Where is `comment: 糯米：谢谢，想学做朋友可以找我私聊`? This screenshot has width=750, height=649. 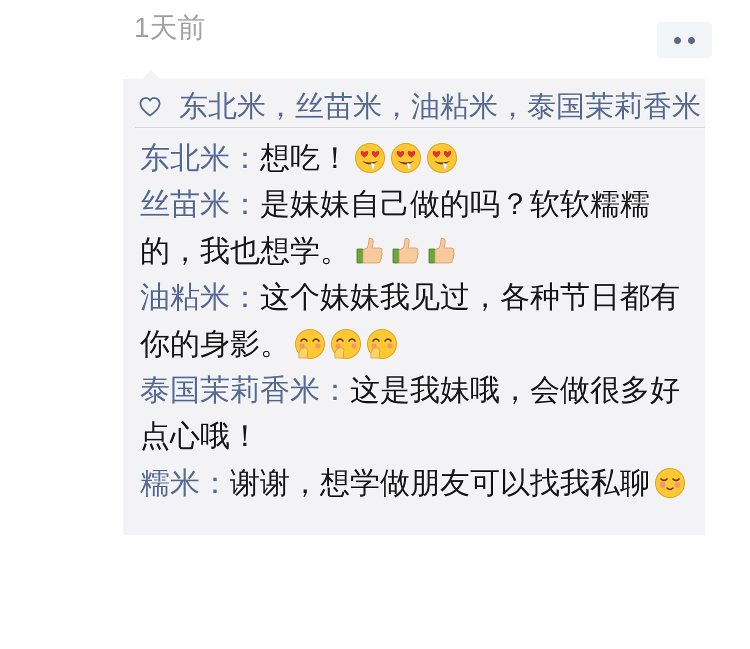
comment: 糯米：谢谢，想学做朋友可以找我私聊 is located at coordinates (418, 484).